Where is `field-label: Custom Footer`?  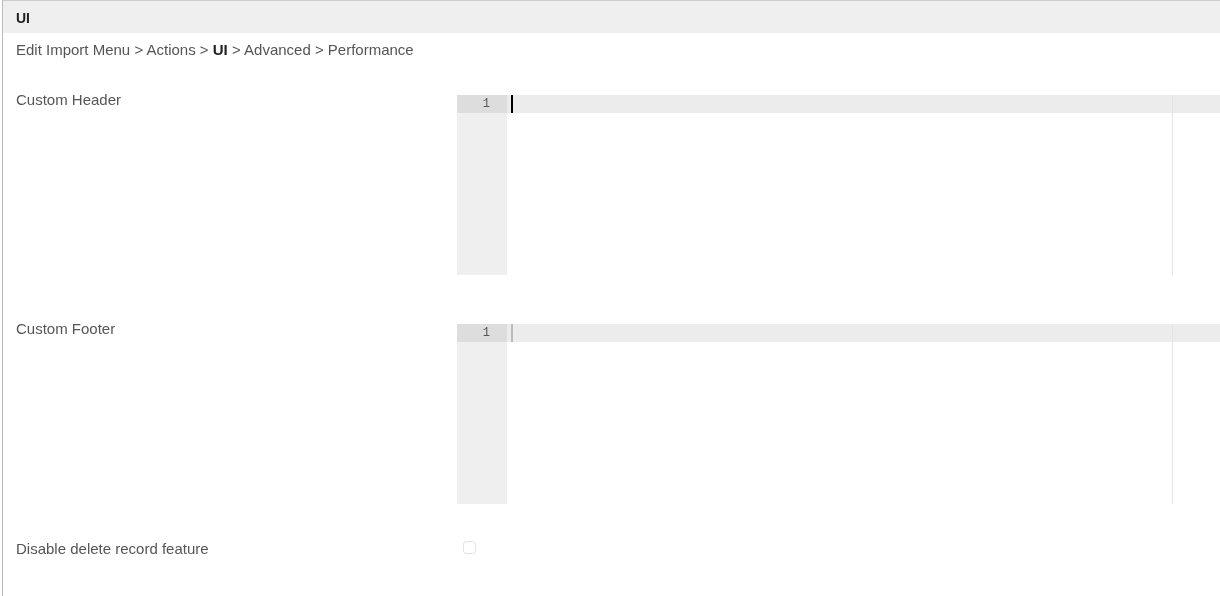
field-label: Custom Footer is located at coordinates (66, 328).